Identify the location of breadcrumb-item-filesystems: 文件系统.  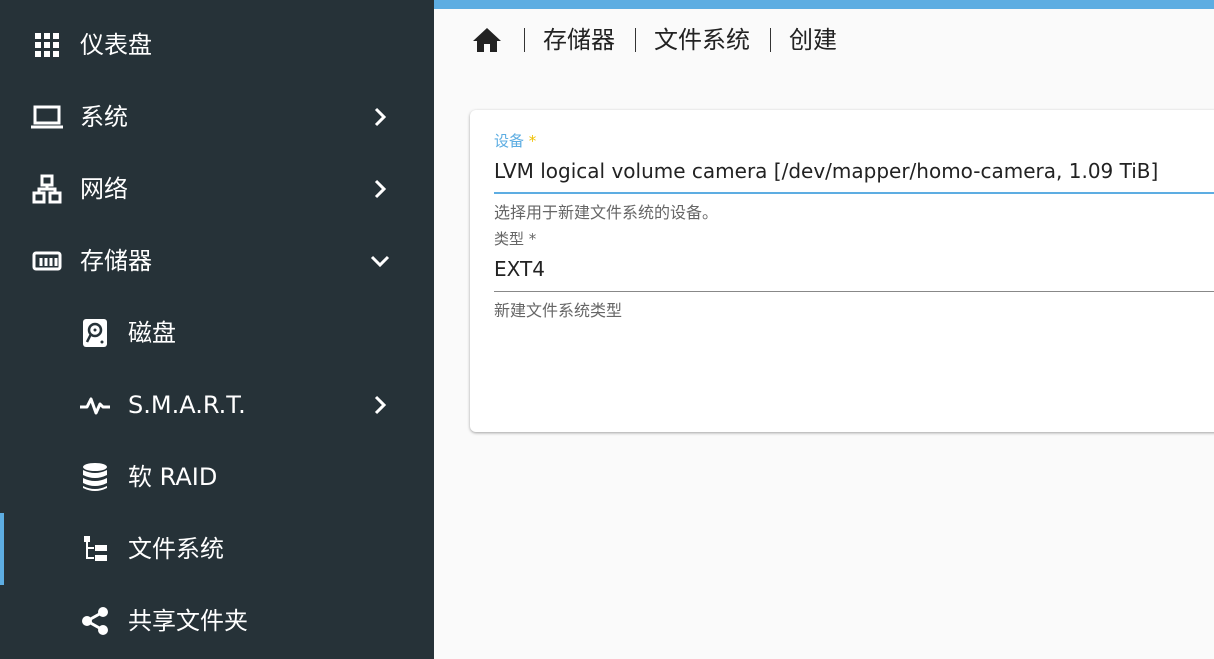
(702, 40).